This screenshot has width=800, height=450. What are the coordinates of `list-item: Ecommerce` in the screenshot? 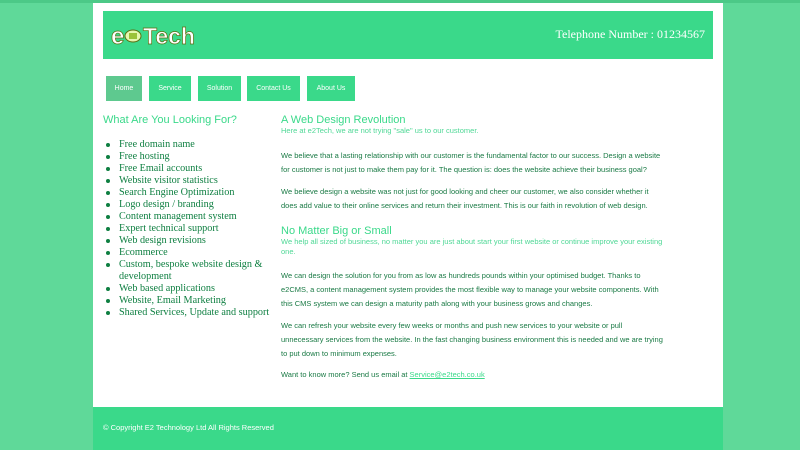 It's located at (193, 253).